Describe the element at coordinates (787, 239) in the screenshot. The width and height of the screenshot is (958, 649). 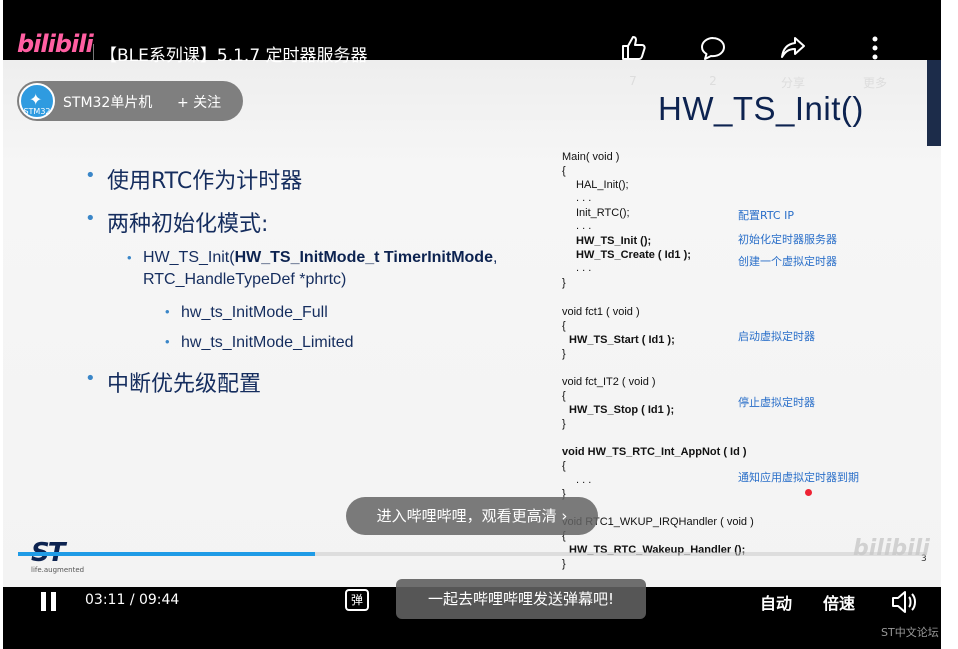
I see `note-init-server: 初始化定时器服务器` at that location.